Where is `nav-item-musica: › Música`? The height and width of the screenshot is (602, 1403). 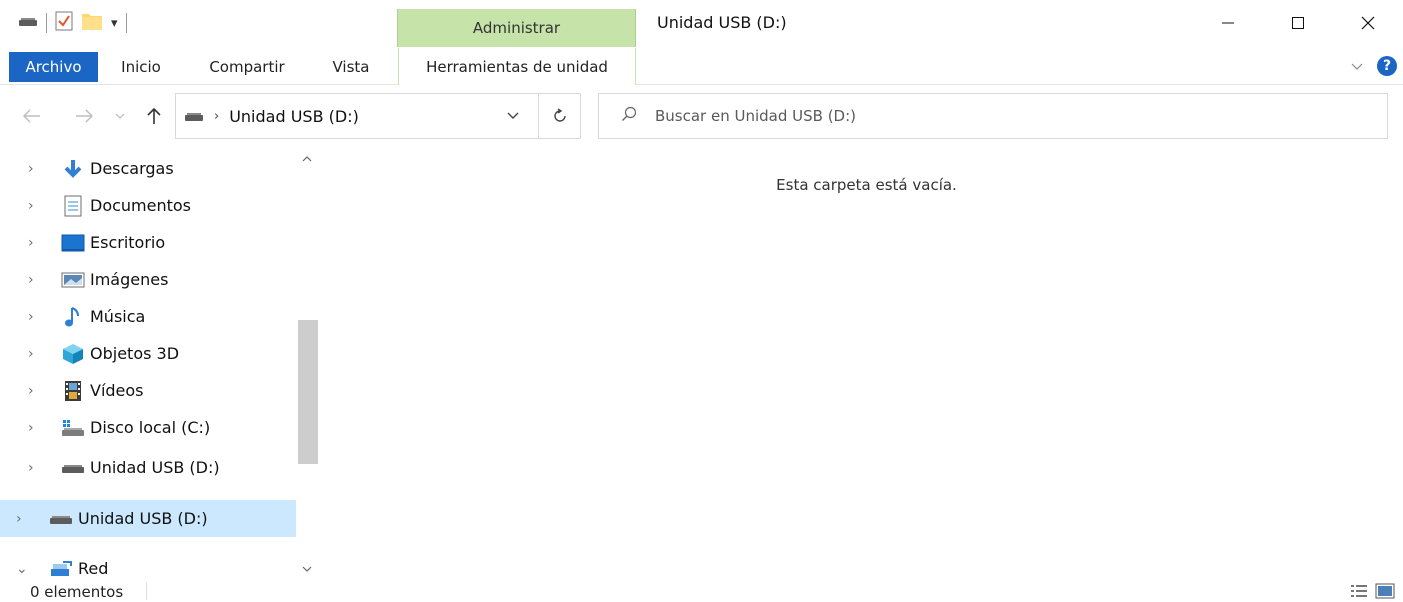 nav-item-musica: › Música is located at coordinates (72, 316).